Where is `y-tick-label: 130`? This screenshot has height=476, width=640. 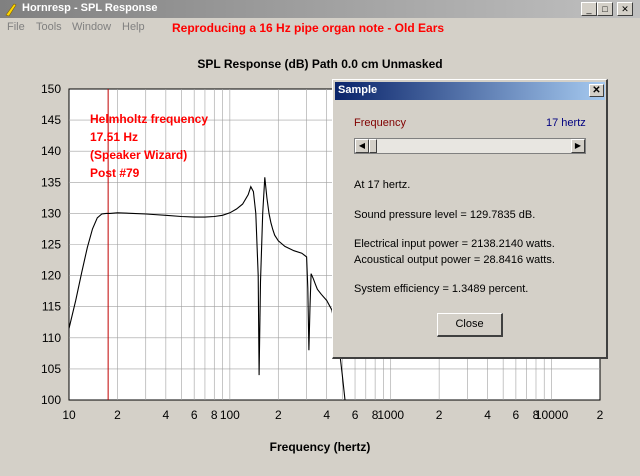 y-tick-label: 130 is located at coordinates (51, 213).